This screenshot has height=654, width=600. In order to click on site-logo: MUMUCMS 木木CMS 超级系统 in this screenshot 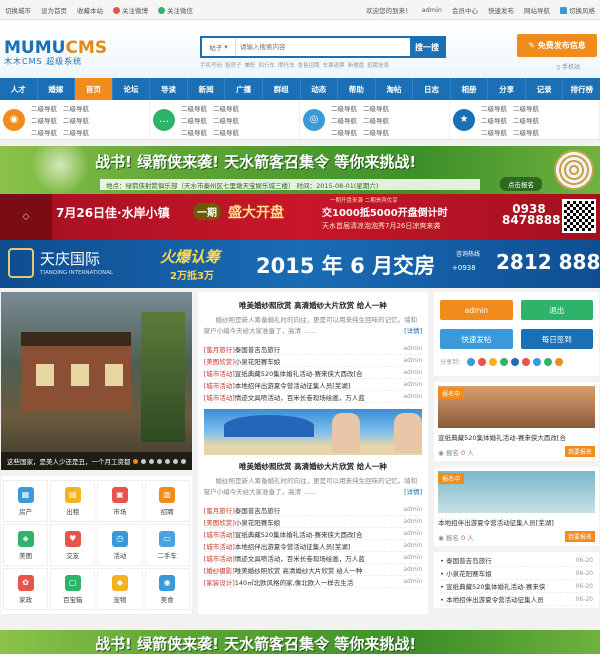, I will do `click(55, 52)`.